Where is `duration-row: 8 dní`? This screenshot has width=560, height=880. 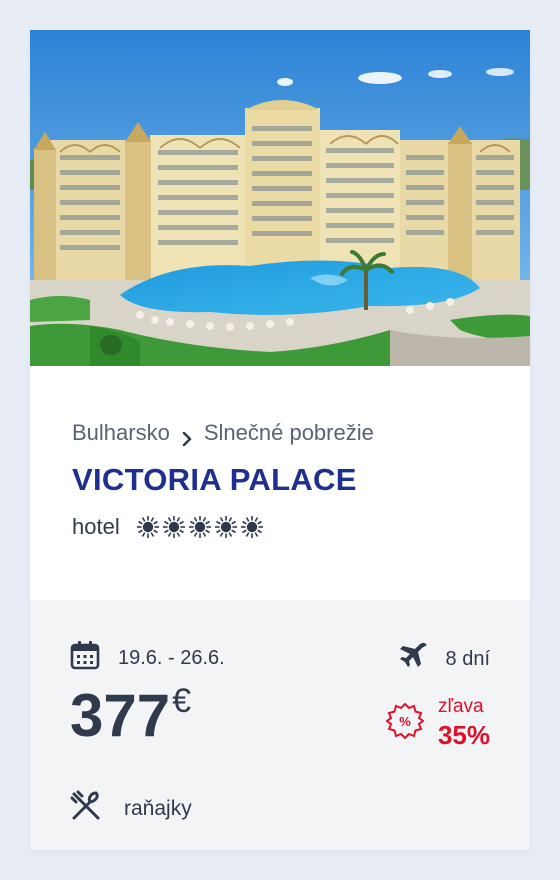
duration-row: 8 dní is located at coordinates (444, 659).